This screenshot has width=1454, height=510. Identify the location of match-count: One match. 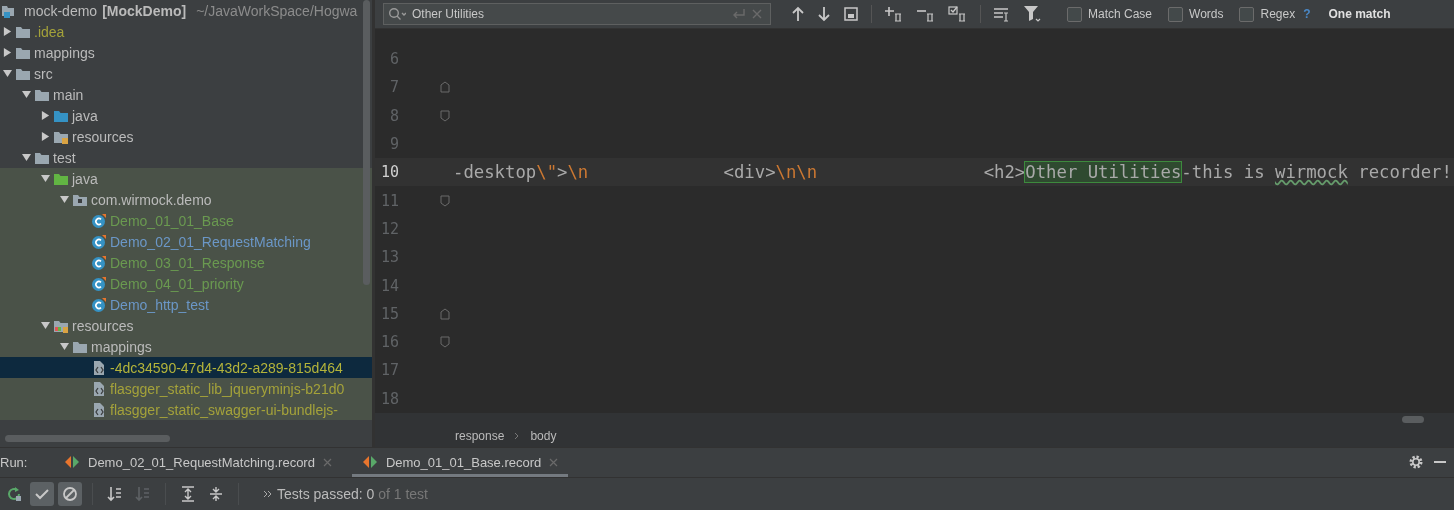
(1359, 14).